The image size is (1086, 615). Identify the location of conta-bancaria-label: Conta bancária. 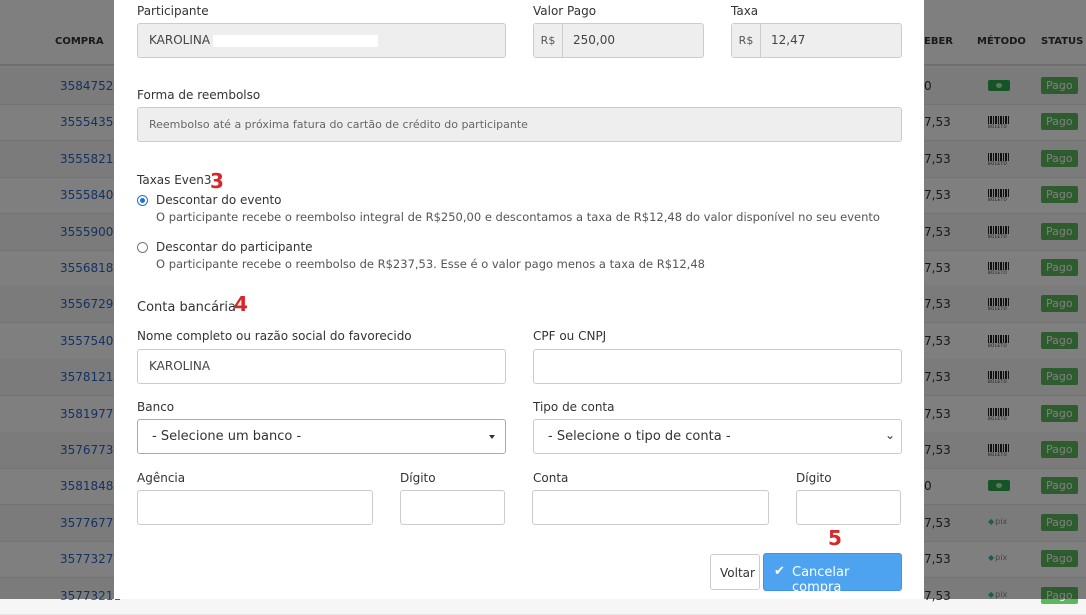
(186, 307).